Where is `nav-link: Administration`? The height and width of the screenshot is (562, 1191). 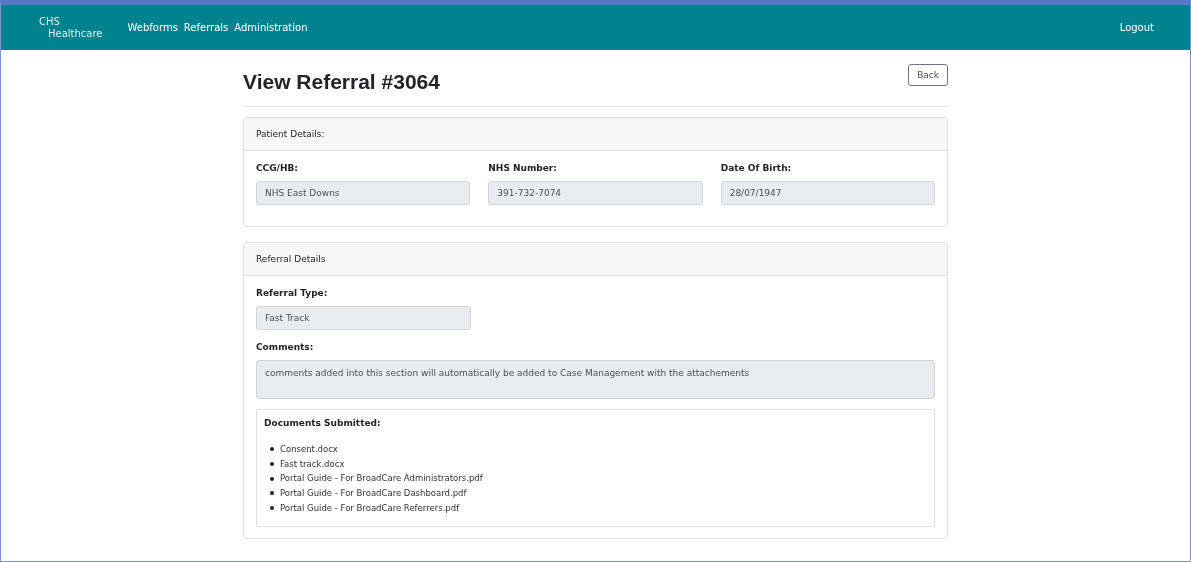
nav-link: Administration is located at coordinates (271, 27).